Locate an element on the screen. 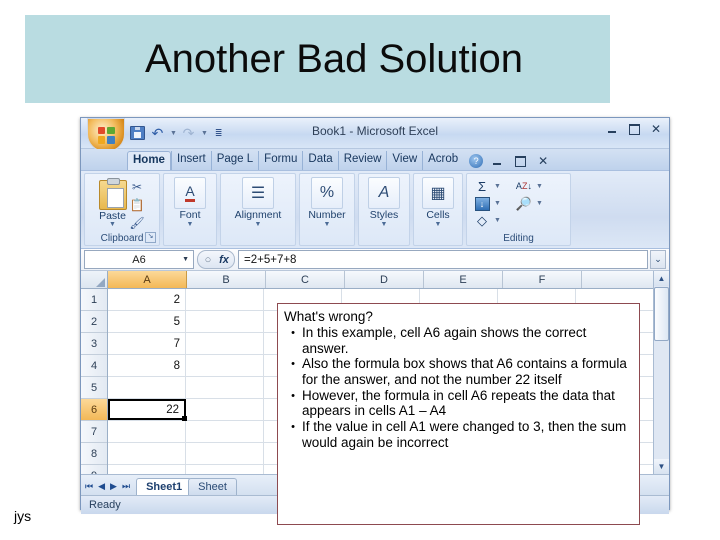 This screenshot has width=720, height=540. fill-icon: ↓ is located at coordinates (482, 203).